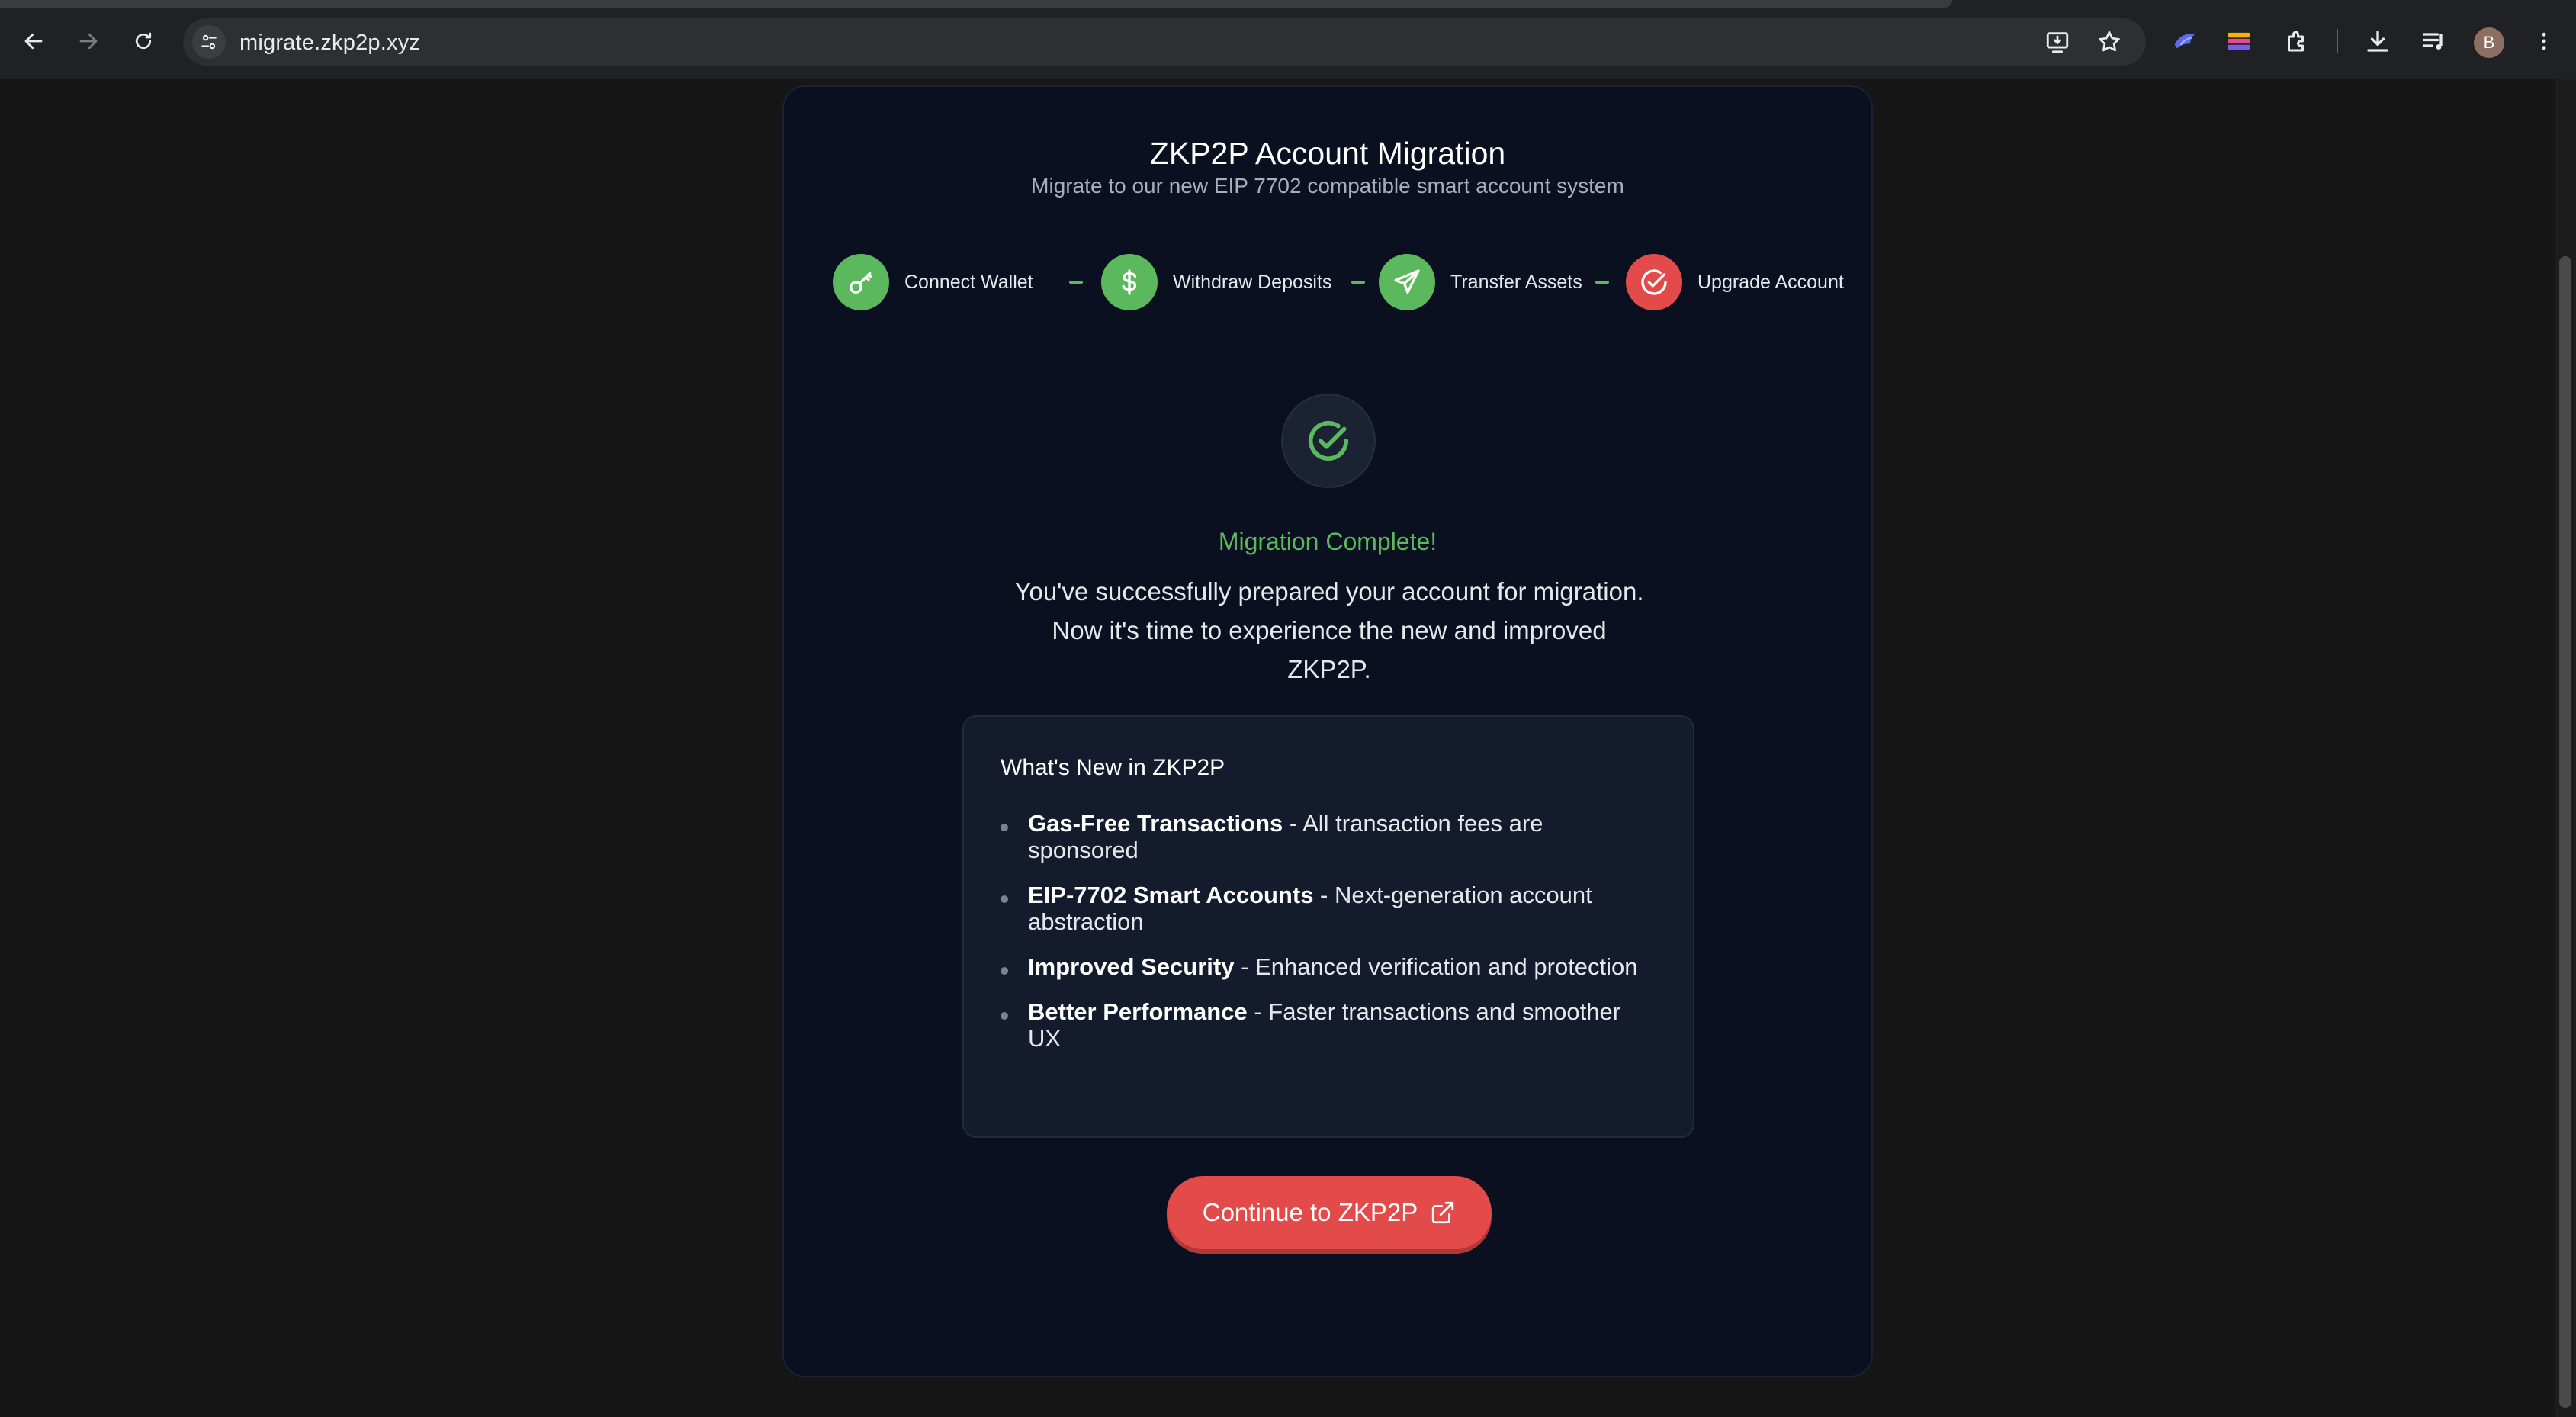 The width and height of the screenshot is (2576, 1417). What do you see at coordinates (2185, 41) in the screenshot?
I see `extension-bird-icon` at bounding box center [2185, 41].